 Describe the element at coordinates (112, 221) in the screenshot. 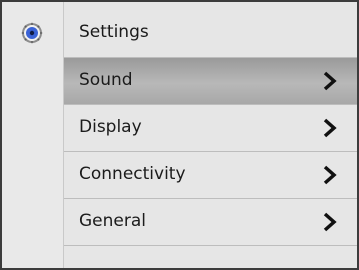

I see `menu-item-label: General` at that location.